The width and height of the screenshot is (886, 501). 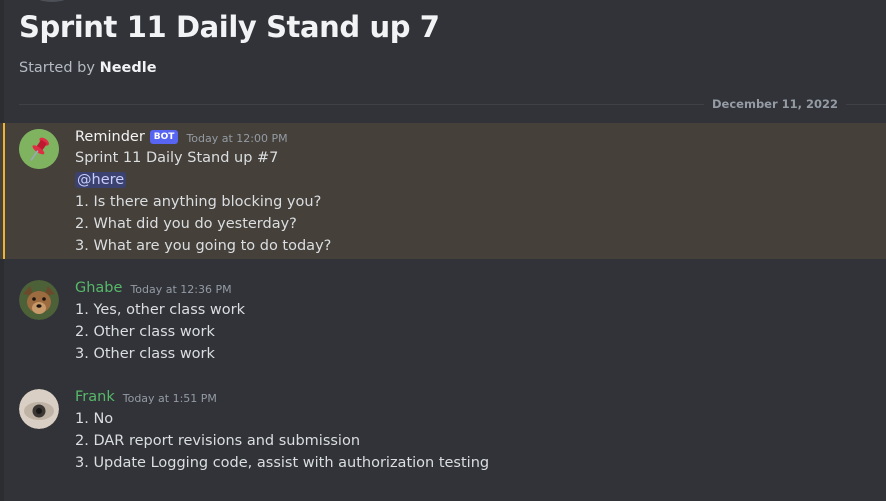 What do you see at coordinates (218, 441) in the screenshot?
I see `message-line: 2. DAR report revisions and submission` at bounding box center [218, 441].